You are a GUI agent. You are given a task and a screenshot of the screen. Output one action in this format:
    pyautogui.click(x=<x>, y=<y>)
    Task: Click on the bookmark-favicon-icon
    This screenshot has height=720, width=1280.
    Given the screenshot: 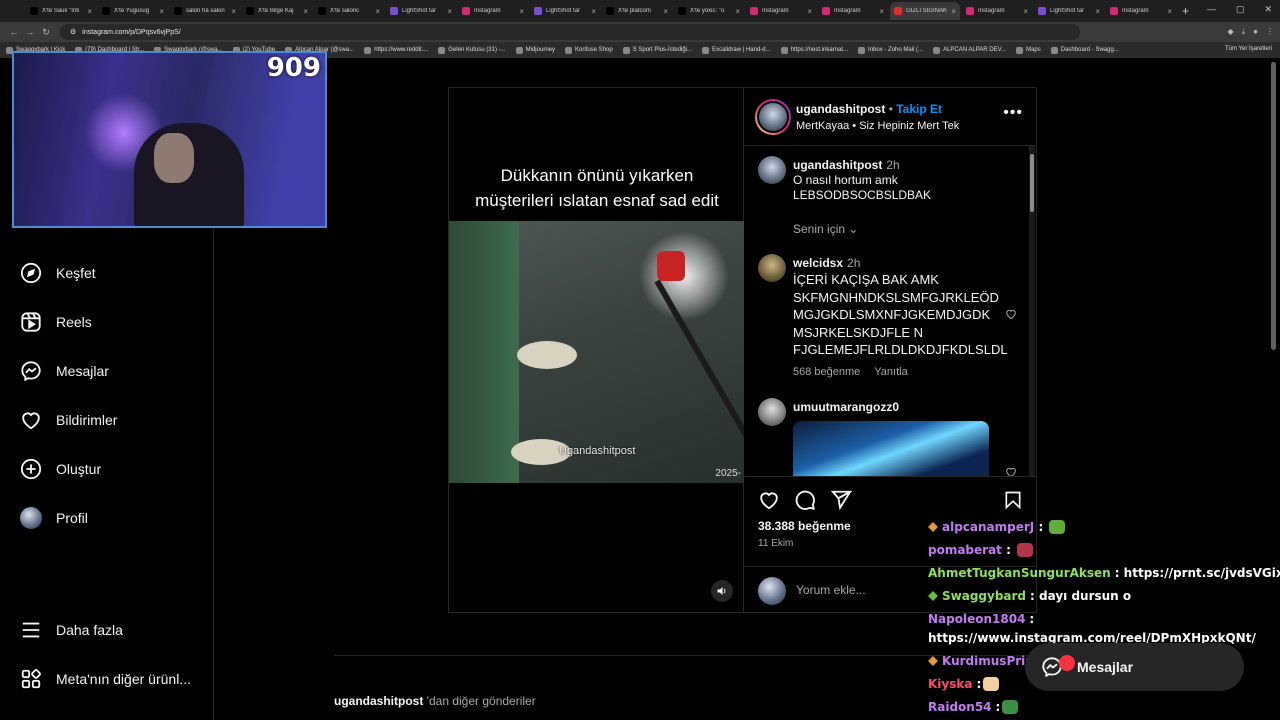 What is the action you would take?
    pyautogui.click(x=626, y=50)
    